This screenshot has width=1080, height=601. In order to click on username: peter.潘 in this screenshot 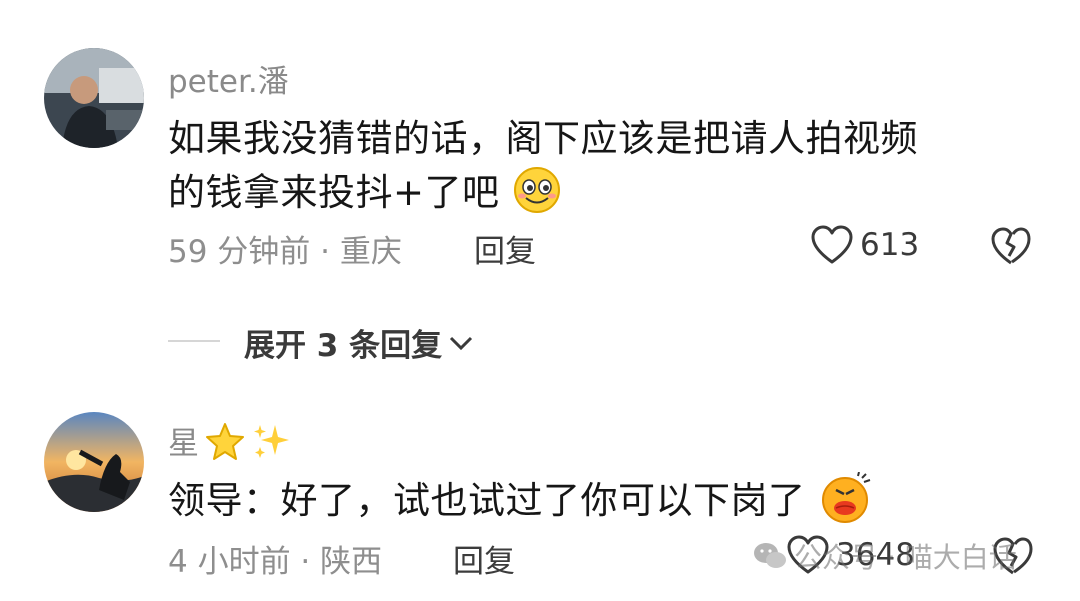, I will do `click(228, 78)`.